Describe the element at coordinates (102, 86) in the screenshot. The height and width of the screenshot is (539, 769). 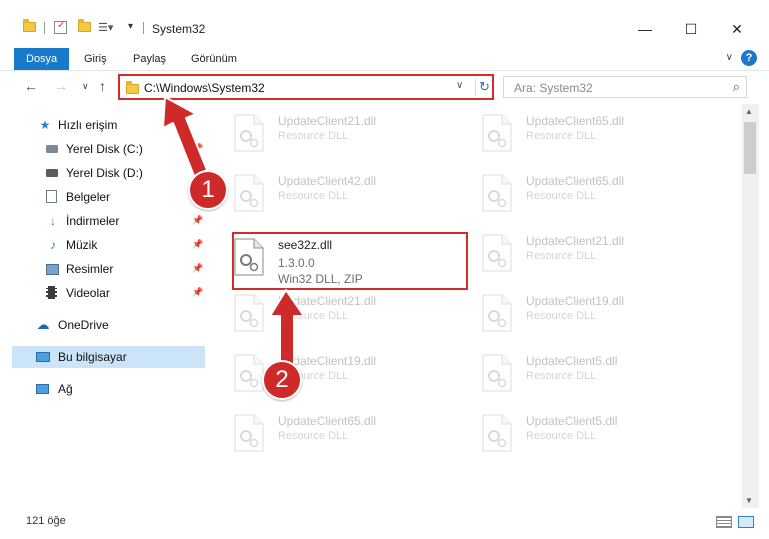
I see `up-arrow-icon: ↑` at that location.